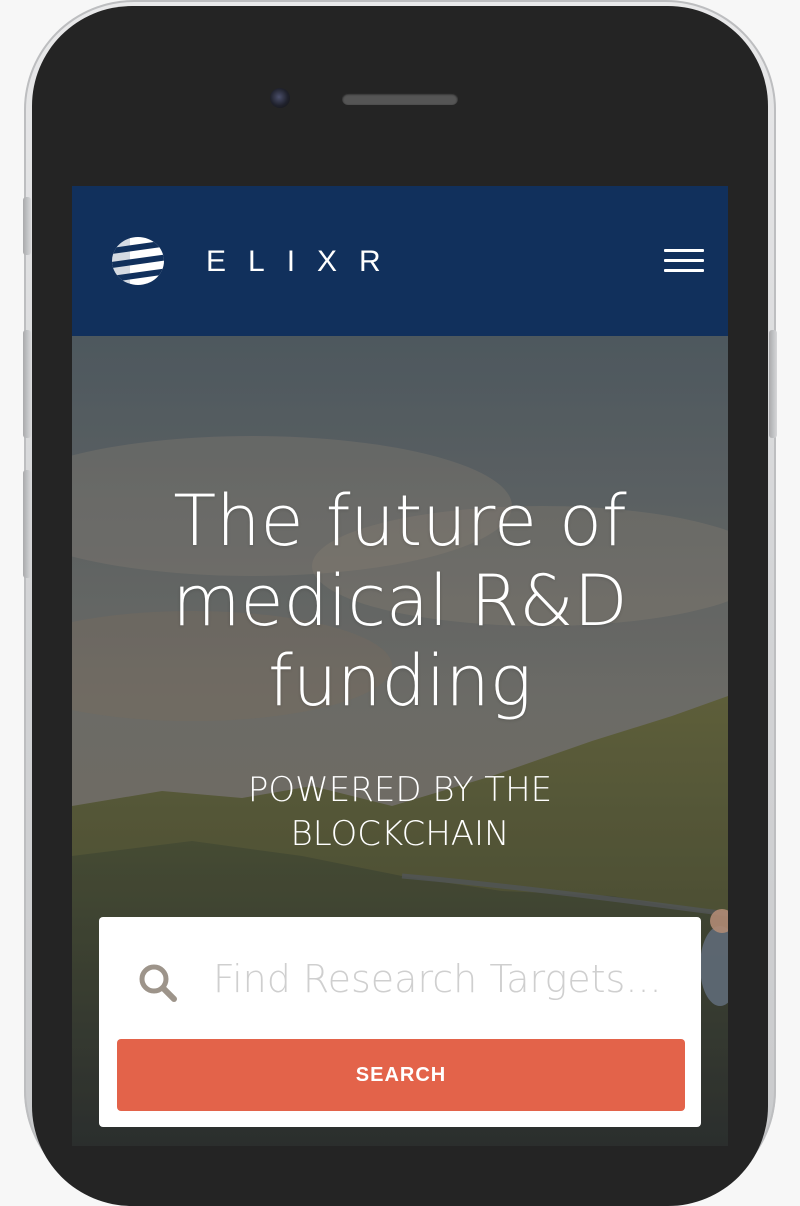 The height and width of the screenshot is (1206, 800). Describe the element at coordinates (400, 812) in the screenshot. I see `hero-subheadline: POWERED BY THE BLOCKCHAIN` at that location.